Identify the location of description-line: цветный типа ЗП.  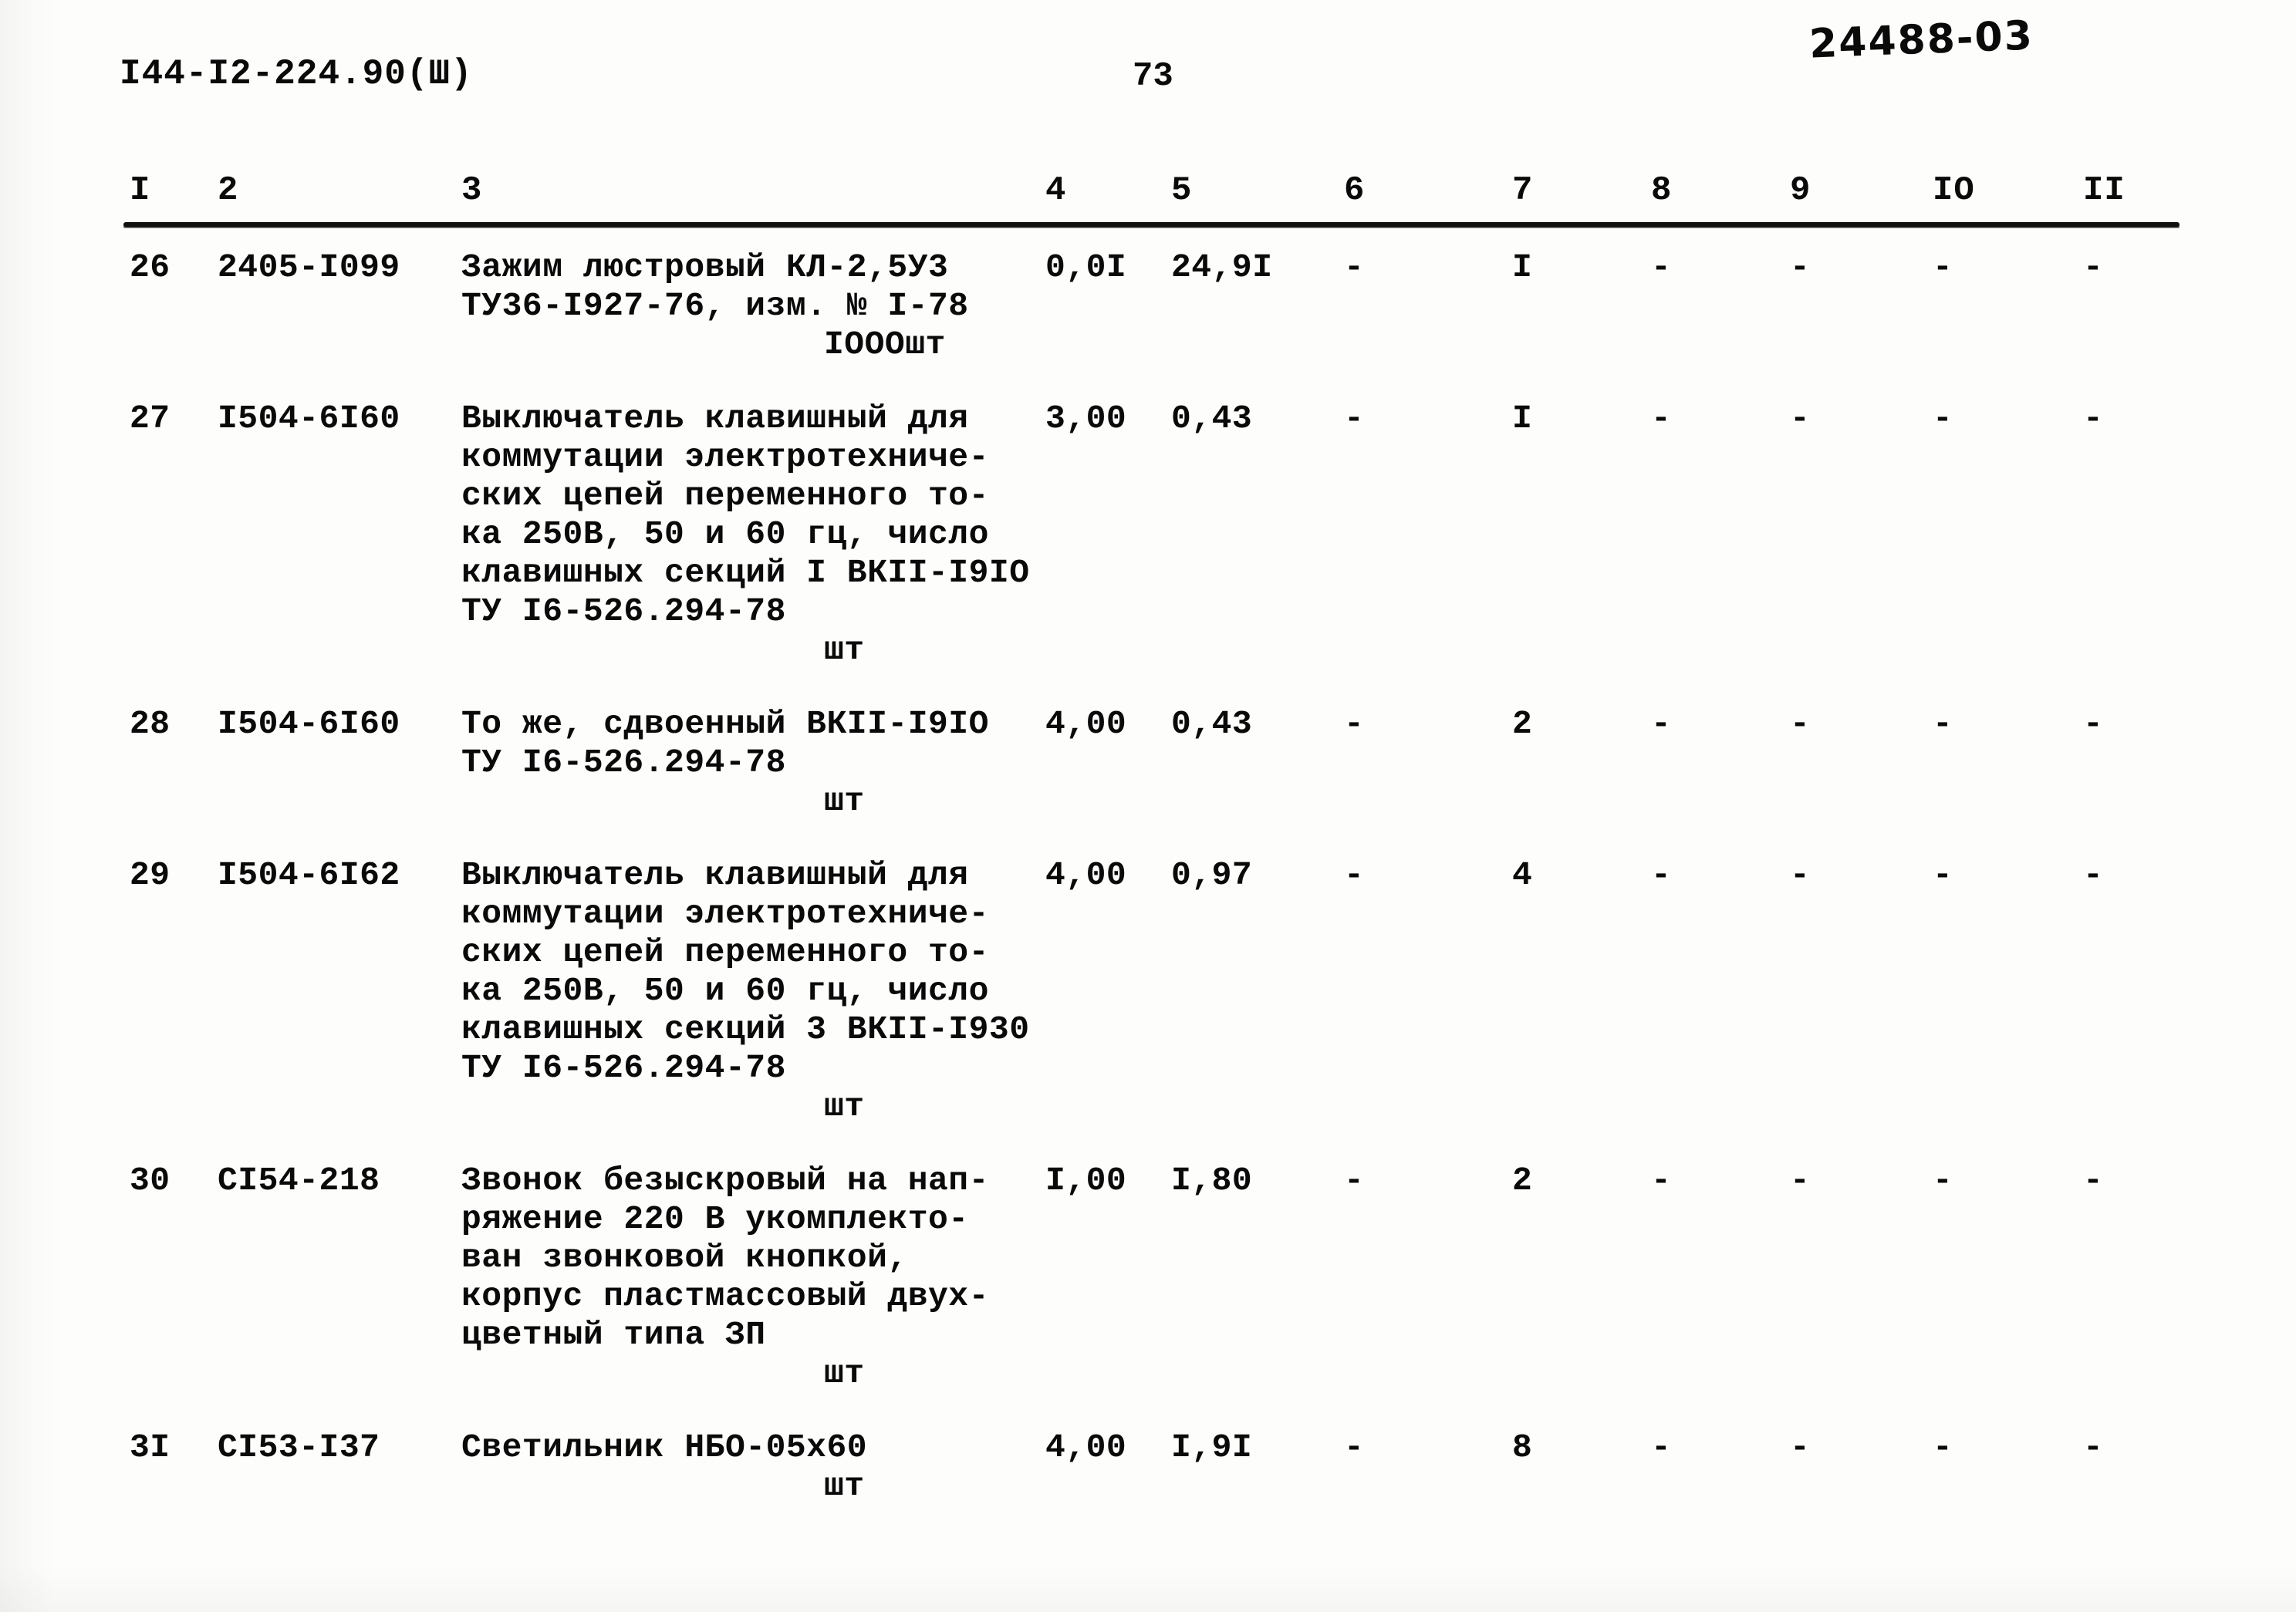
(613, 1335).